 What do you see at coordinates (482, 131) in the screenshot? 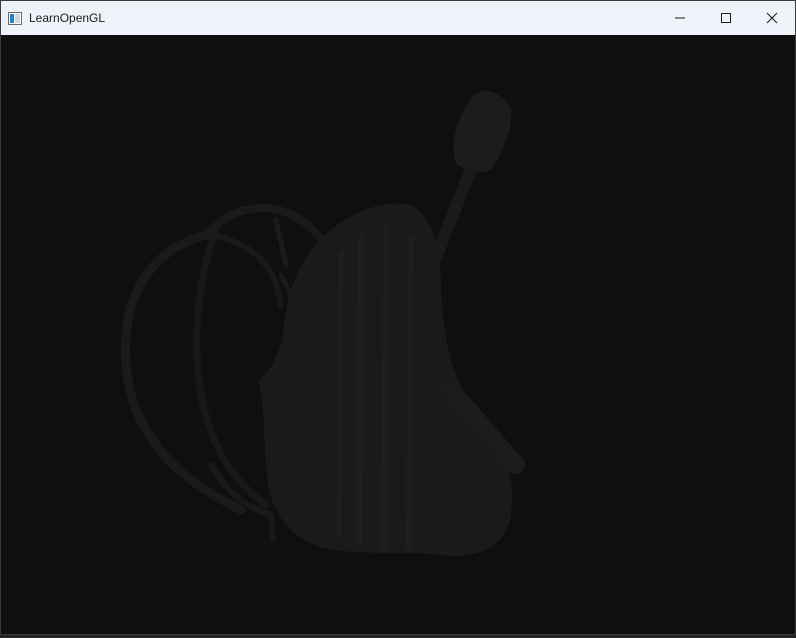
I see `backpack-handle` at bounding box center [482, 131].